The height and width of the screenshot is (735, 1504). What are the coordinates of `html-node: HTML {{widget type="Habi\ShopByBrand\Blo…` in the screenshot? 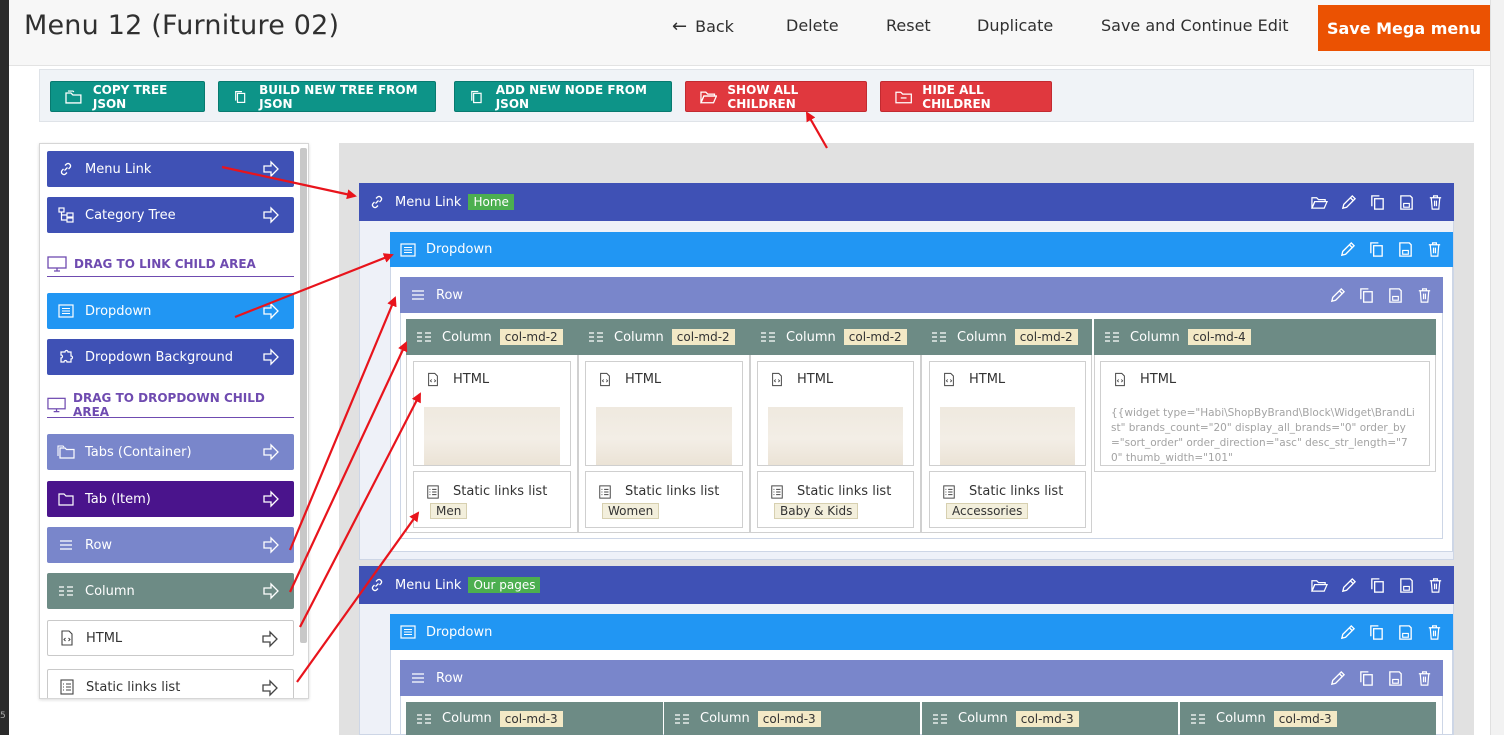 It's located at (1265, 413).